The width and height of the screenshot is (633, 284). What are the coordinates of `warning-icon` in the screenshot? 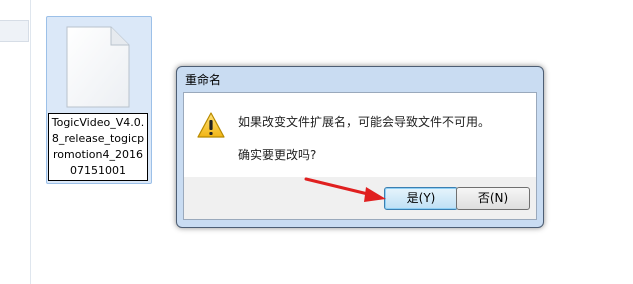 It's located at (211, 127).